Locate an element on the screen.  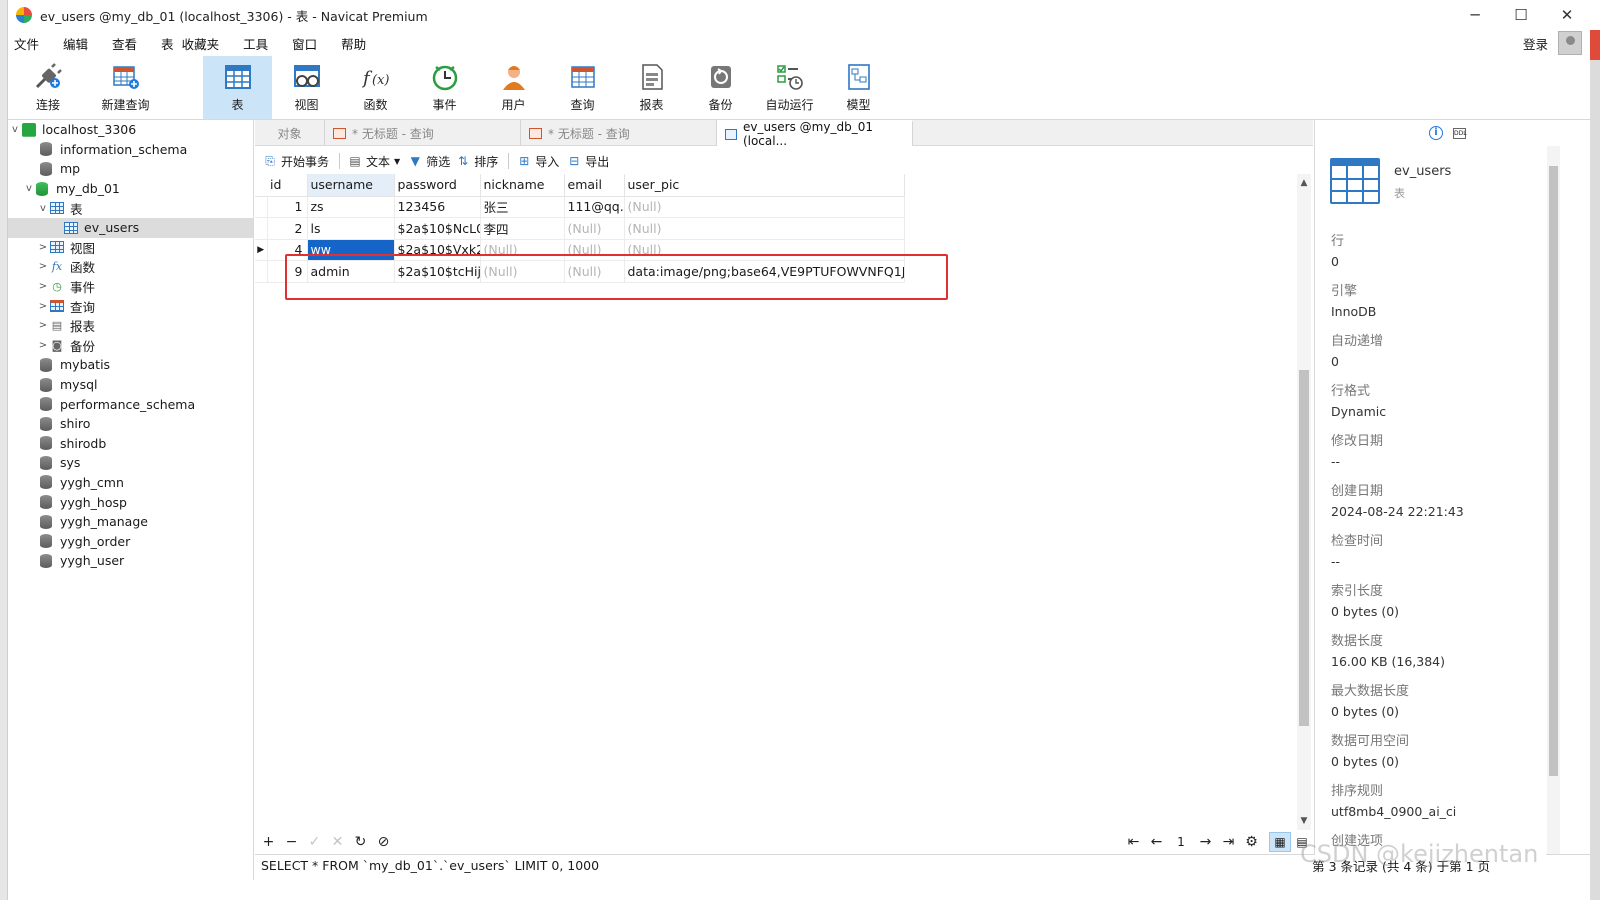
menu-window: 窗口 is located at coordinates (304, 43).